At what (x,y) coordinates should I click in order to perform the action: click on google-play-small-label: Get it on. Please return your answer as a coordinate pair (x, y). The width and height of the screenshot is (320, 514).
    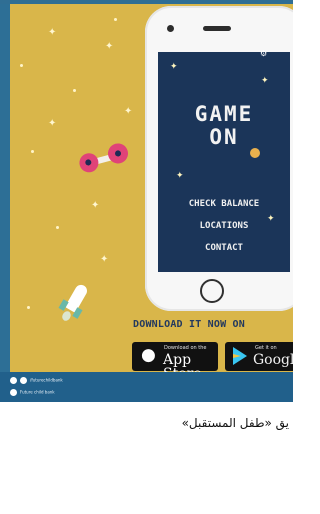
    Looking at the image, I should click on (266, 348).